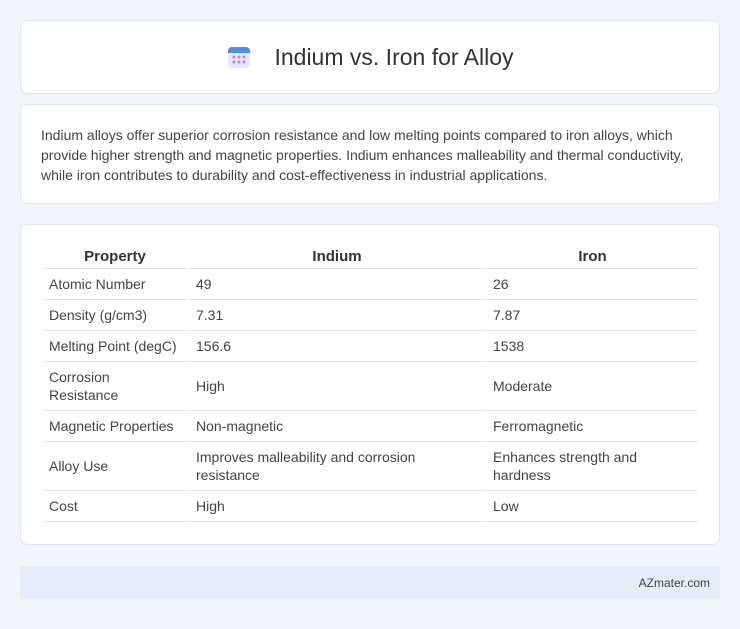 The width and height of the screenshot is (740, 629). I want to click on footer-brand: AZmater.com, so click(674, 583).